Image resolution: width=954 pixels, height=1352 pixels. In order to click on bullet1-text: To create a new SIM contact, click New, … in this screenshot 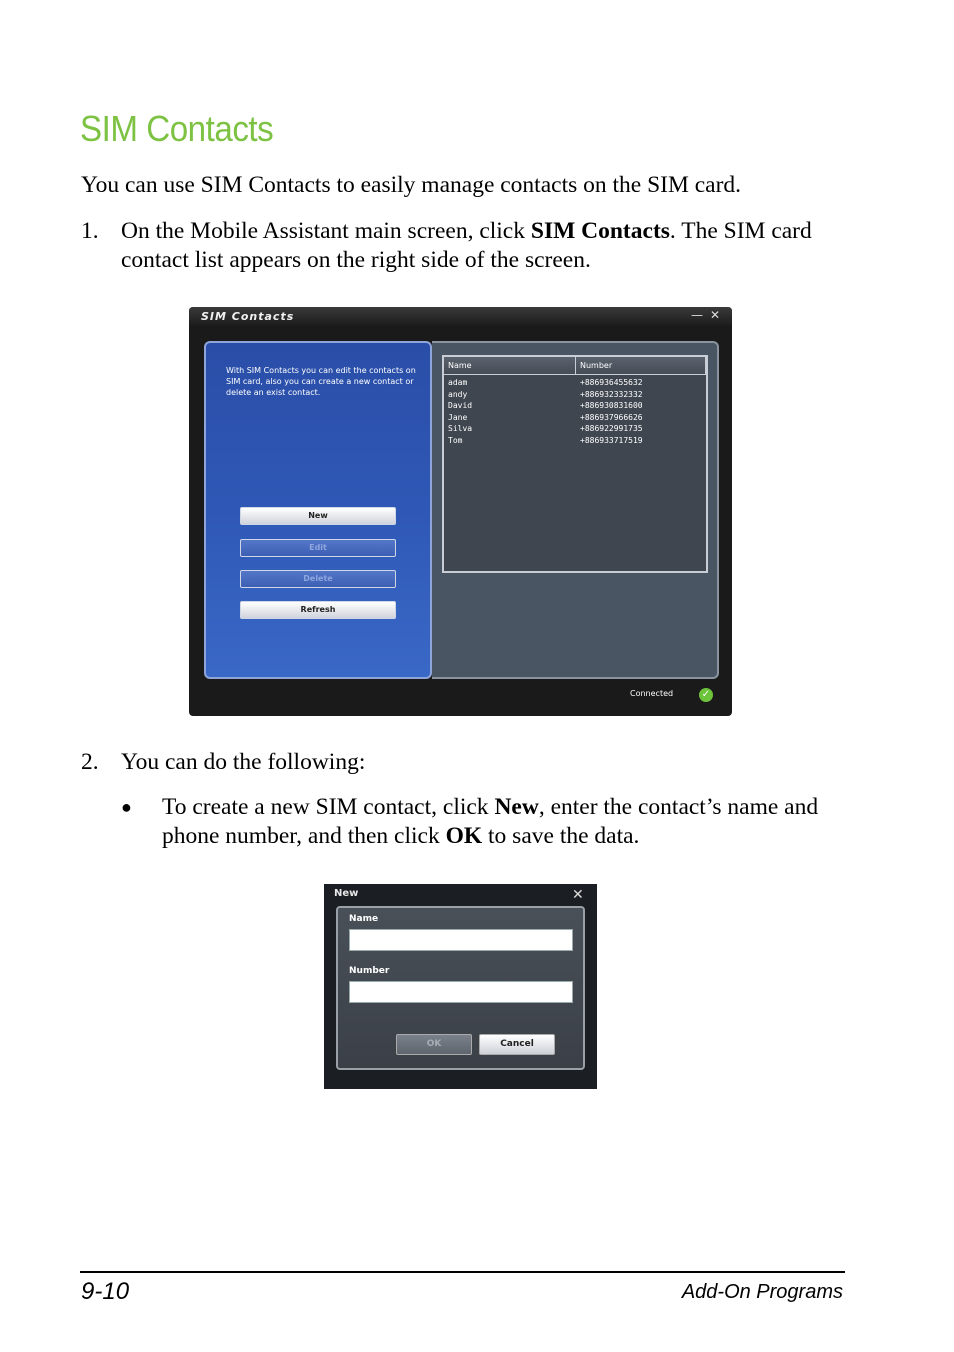, I will do `click(490, 821)`.